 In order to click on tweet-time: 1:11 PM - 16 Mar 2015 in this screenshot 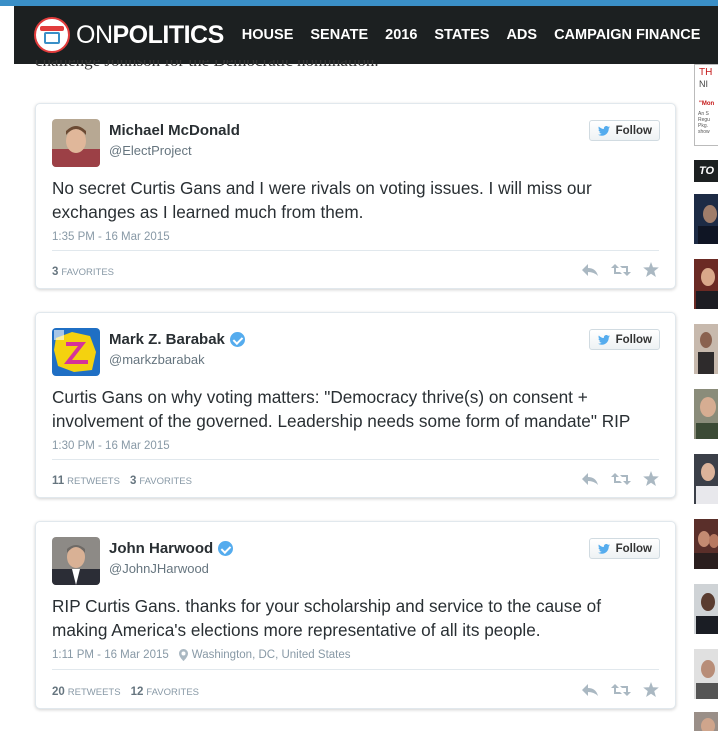, I will do `click(110, 655)`.